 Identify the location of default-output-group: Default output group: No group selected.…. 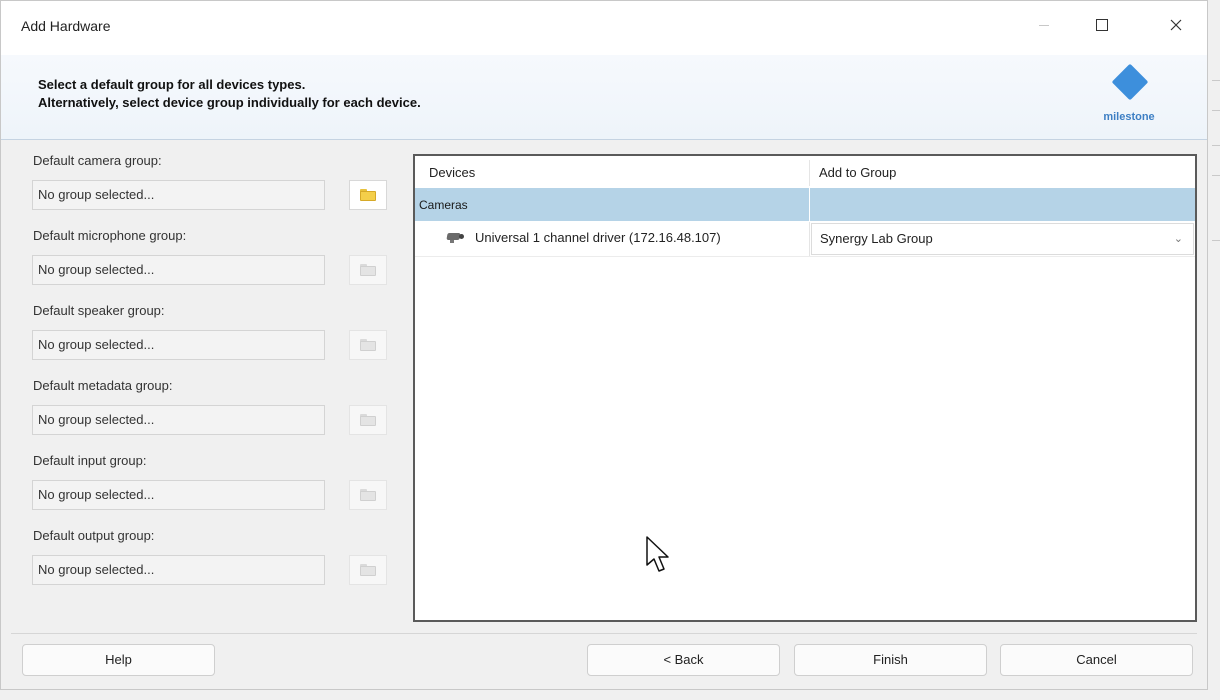
(211, 563).